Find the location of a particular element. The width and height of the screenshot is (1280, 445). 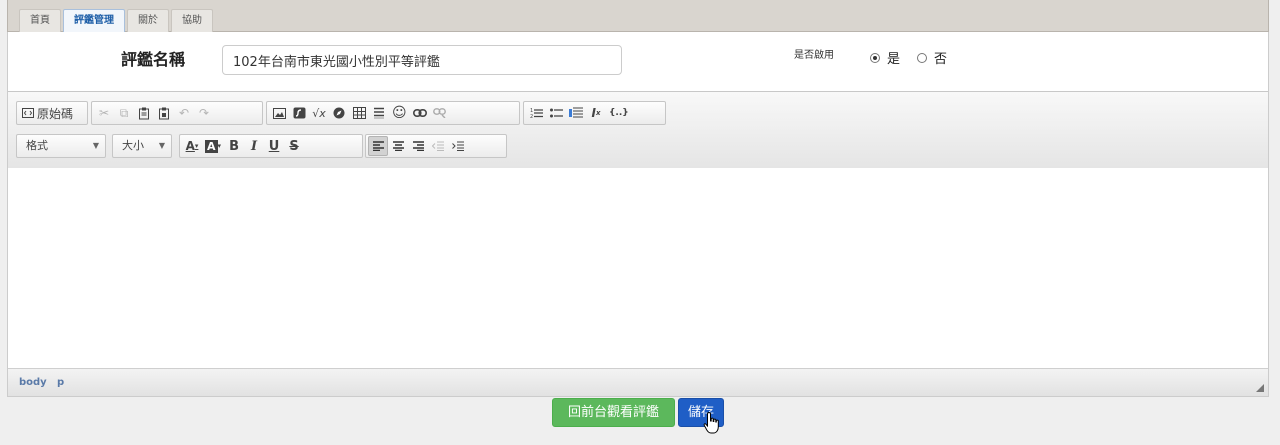

tab-about: 關於 is located at coordinates (148, 20).